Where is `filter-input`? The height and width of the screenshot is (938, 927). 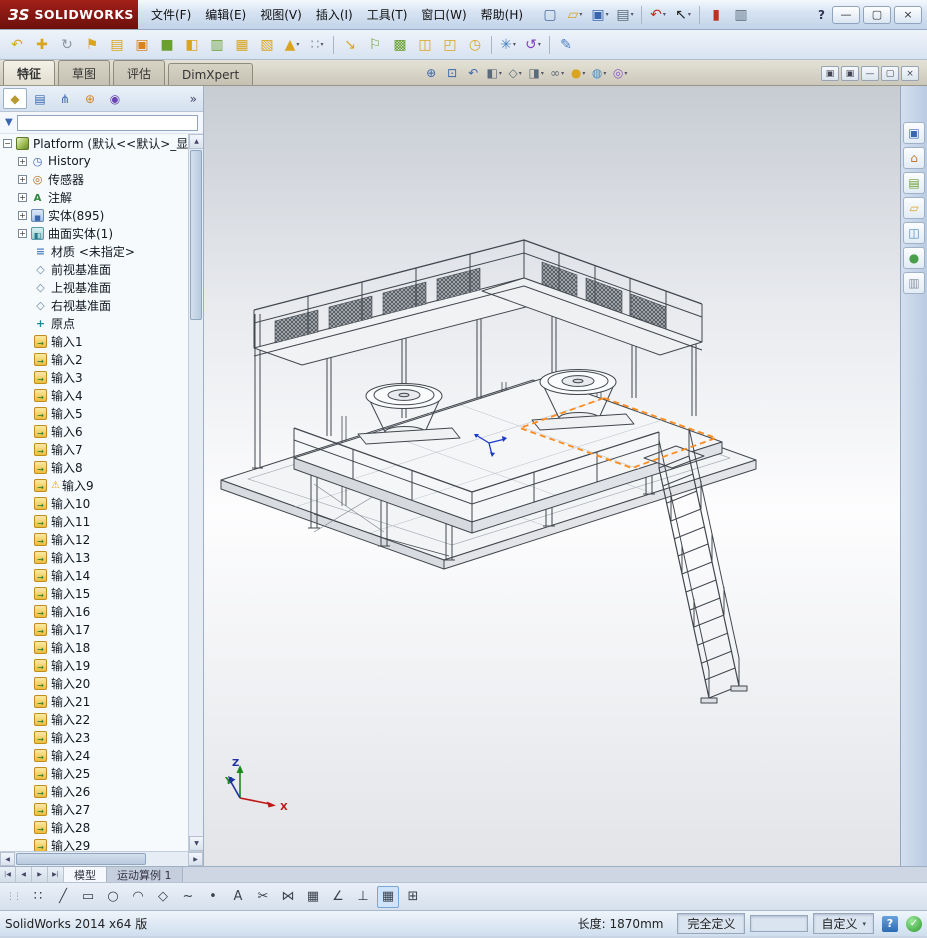
filter-input is located at coordinates (107, 122).